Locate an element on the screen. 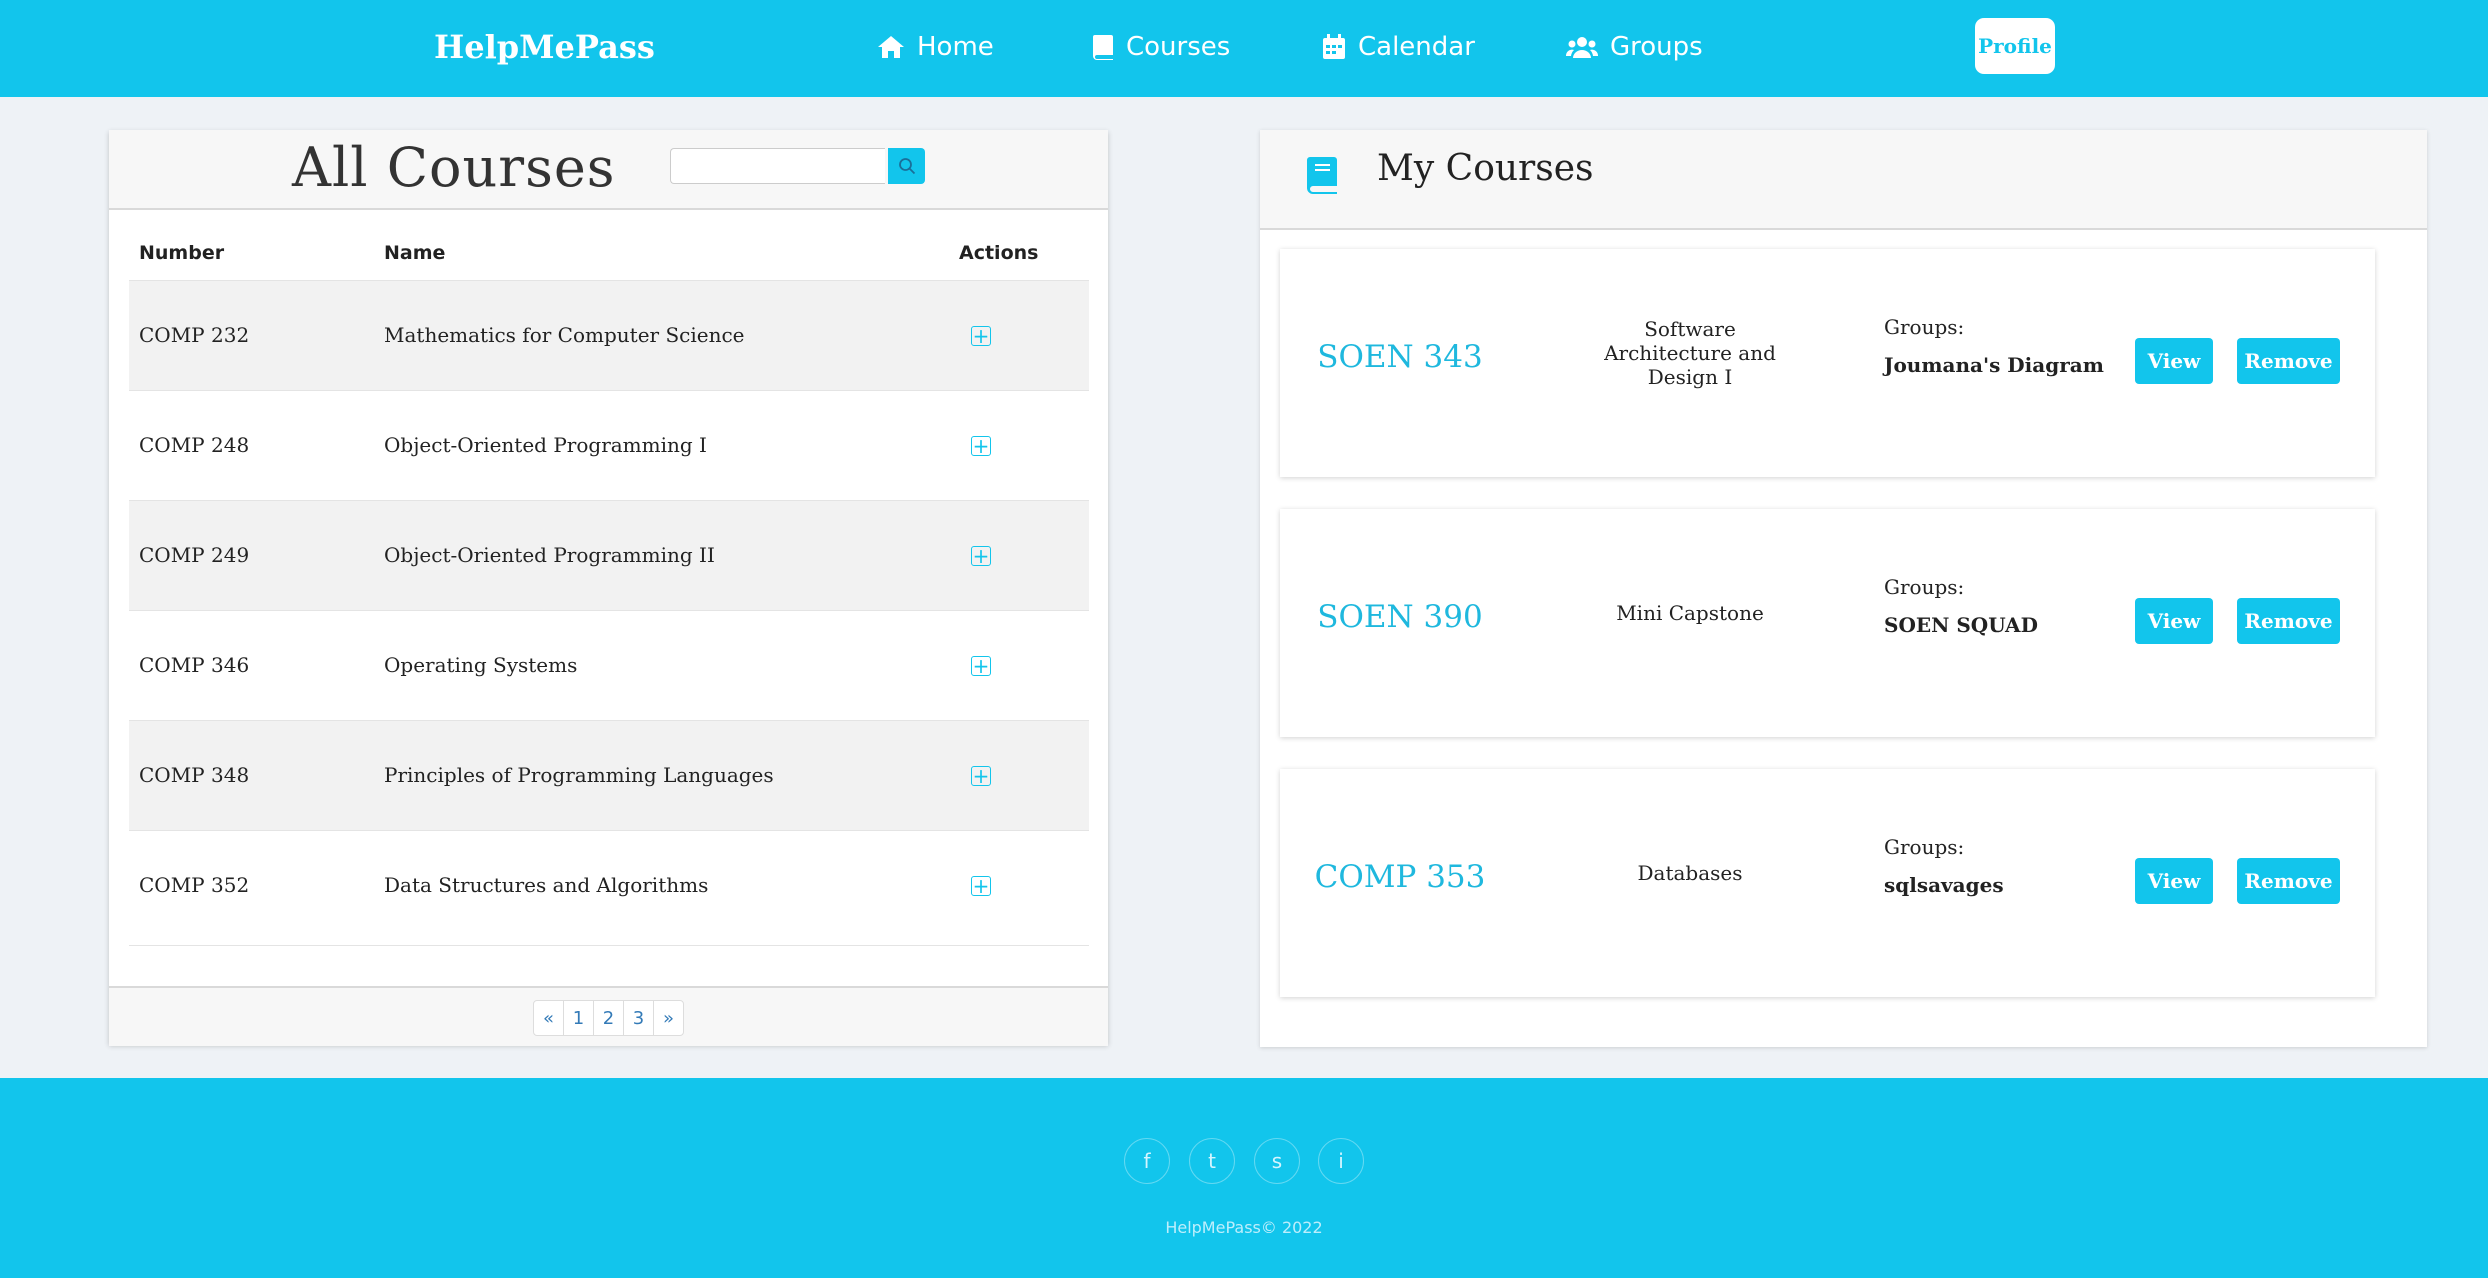  course-code-link: SOEN 390 is located at coordinates (1400, 617).